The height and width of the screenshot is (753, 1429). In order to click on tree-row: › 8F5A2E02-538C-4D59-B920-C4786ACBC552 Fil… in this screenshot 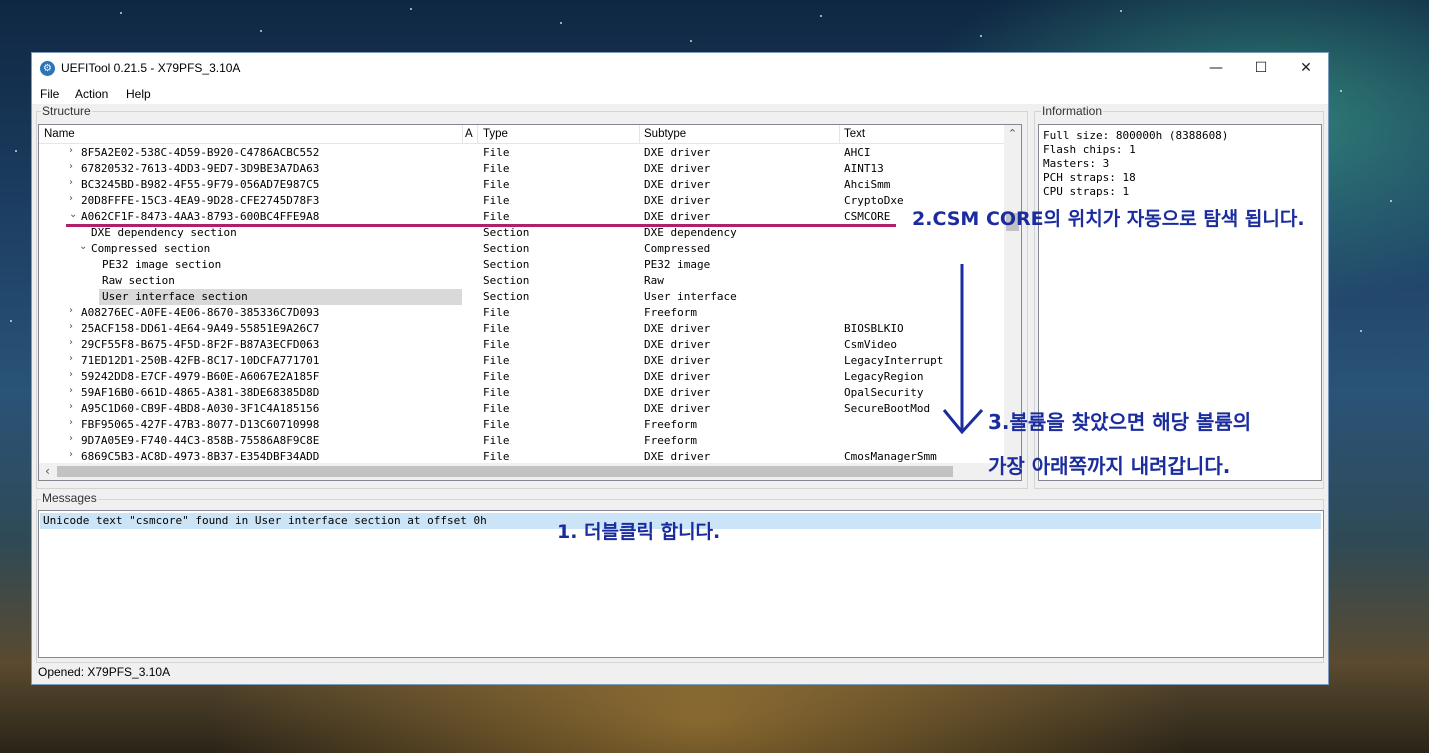, I will do `click(521, 153)`.